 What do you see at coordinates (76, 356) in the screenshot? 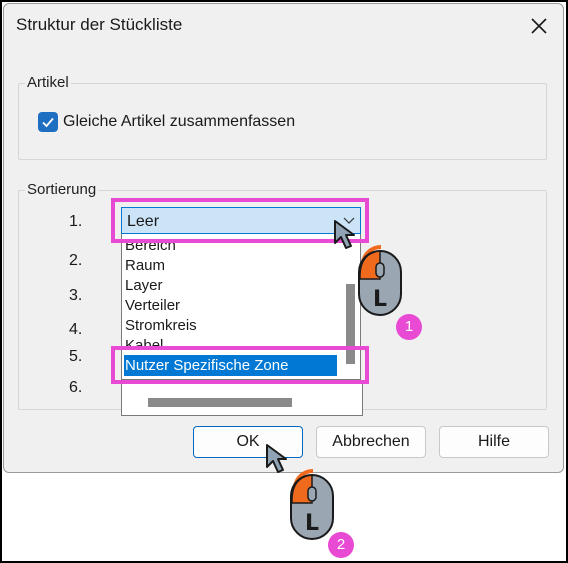
I see `sort-row-number: 5.` at bounding box center [76, 356].